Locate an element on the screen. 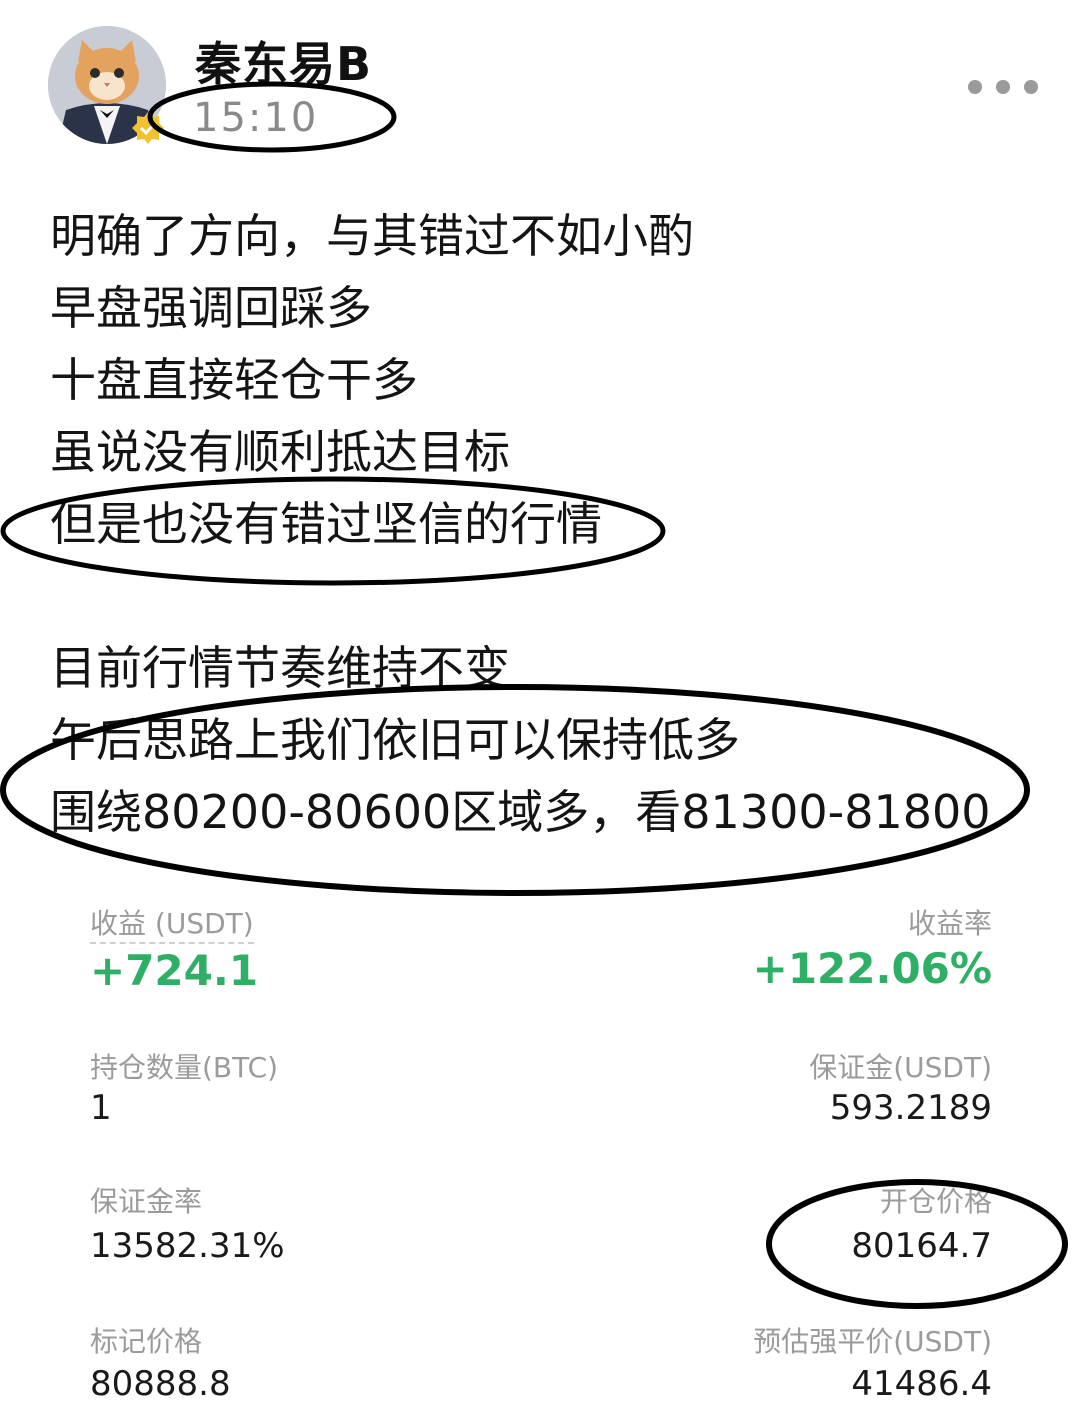 The width and height of the screenshot is (1080, 1404). author-name: 秦东易B is located at coordinates (283, 61).